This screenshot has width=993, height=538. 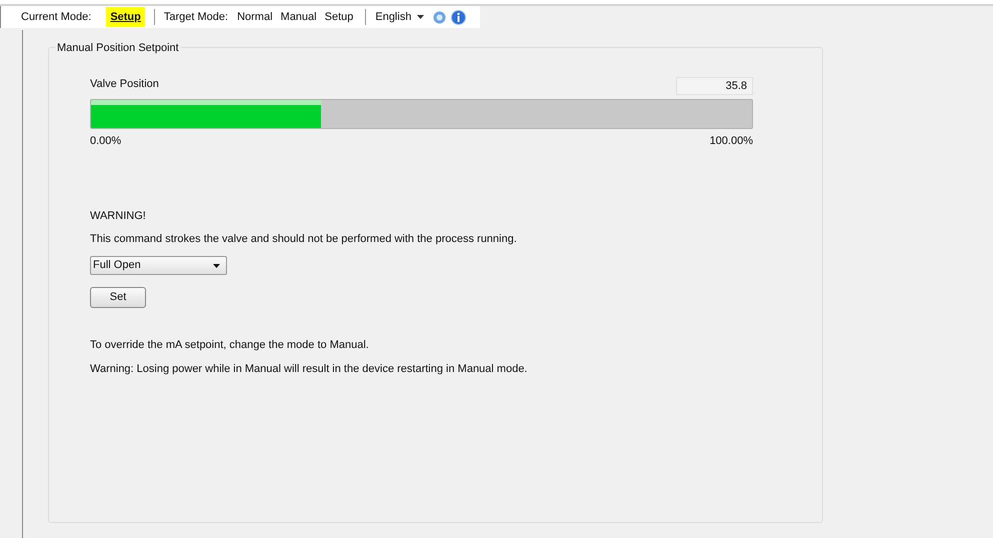 What do you see at coordinates (106, 141) in the screenshot?
I see `min-label: 0.00%` at bounding box center [106, 141].